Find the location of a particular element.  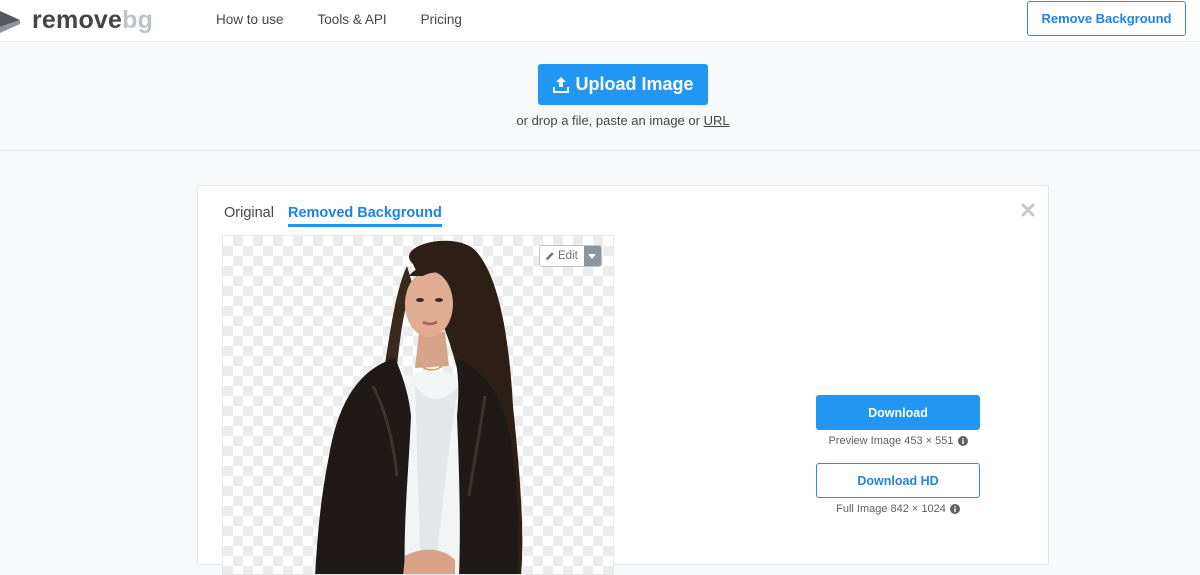

remove-background-button: Remove Background is located at coordinates (1106, 18).